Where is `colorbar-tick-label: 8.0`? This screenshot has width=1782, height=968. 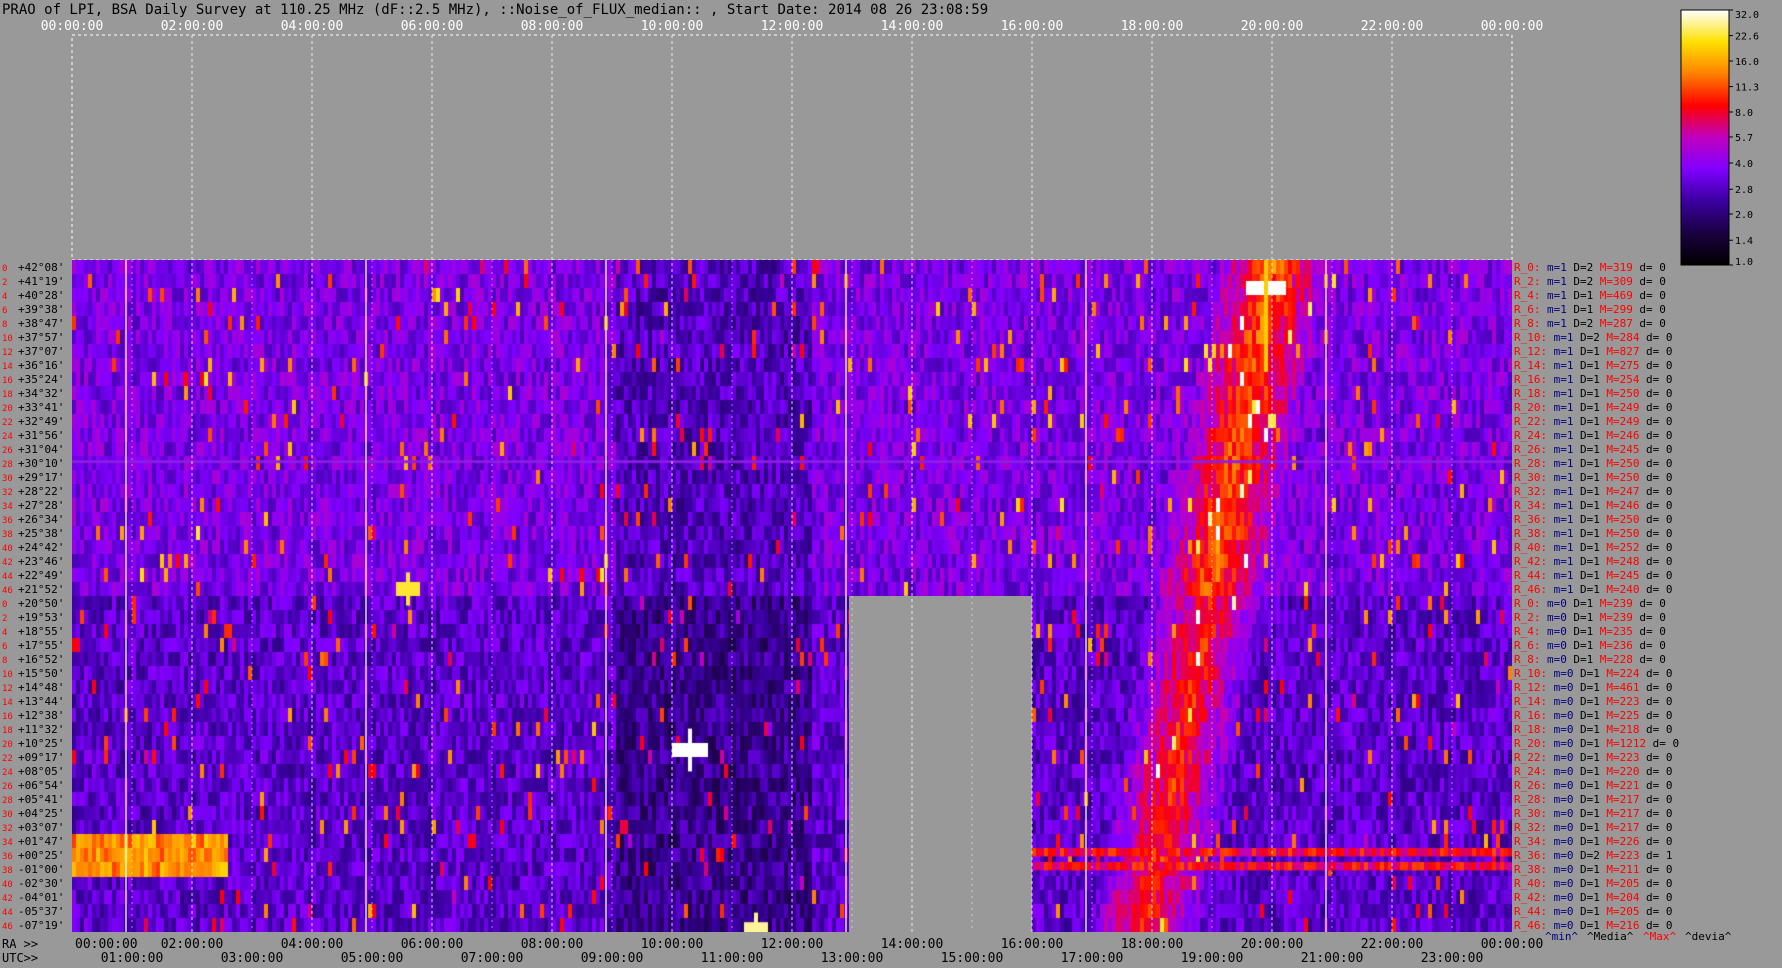
colorbar-tick-label: 8.0 is located at coordinates (1744, 113).